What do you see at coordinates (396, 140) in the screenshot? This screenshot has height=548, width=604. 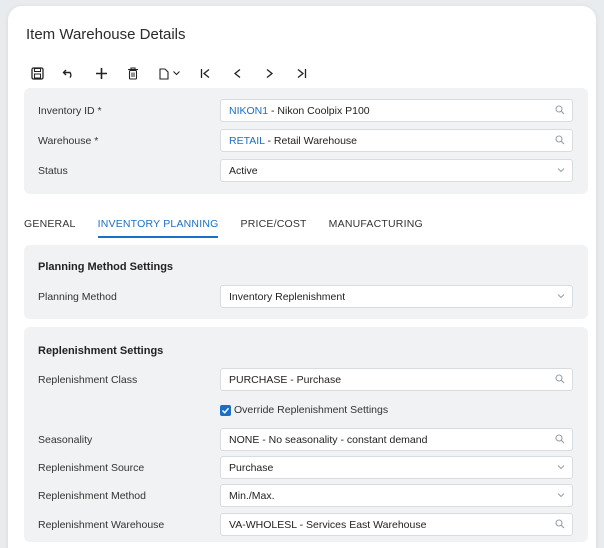 I see `warehouse-field: RETAIL - Retail Warehouse` at bounding box center [396, 140].